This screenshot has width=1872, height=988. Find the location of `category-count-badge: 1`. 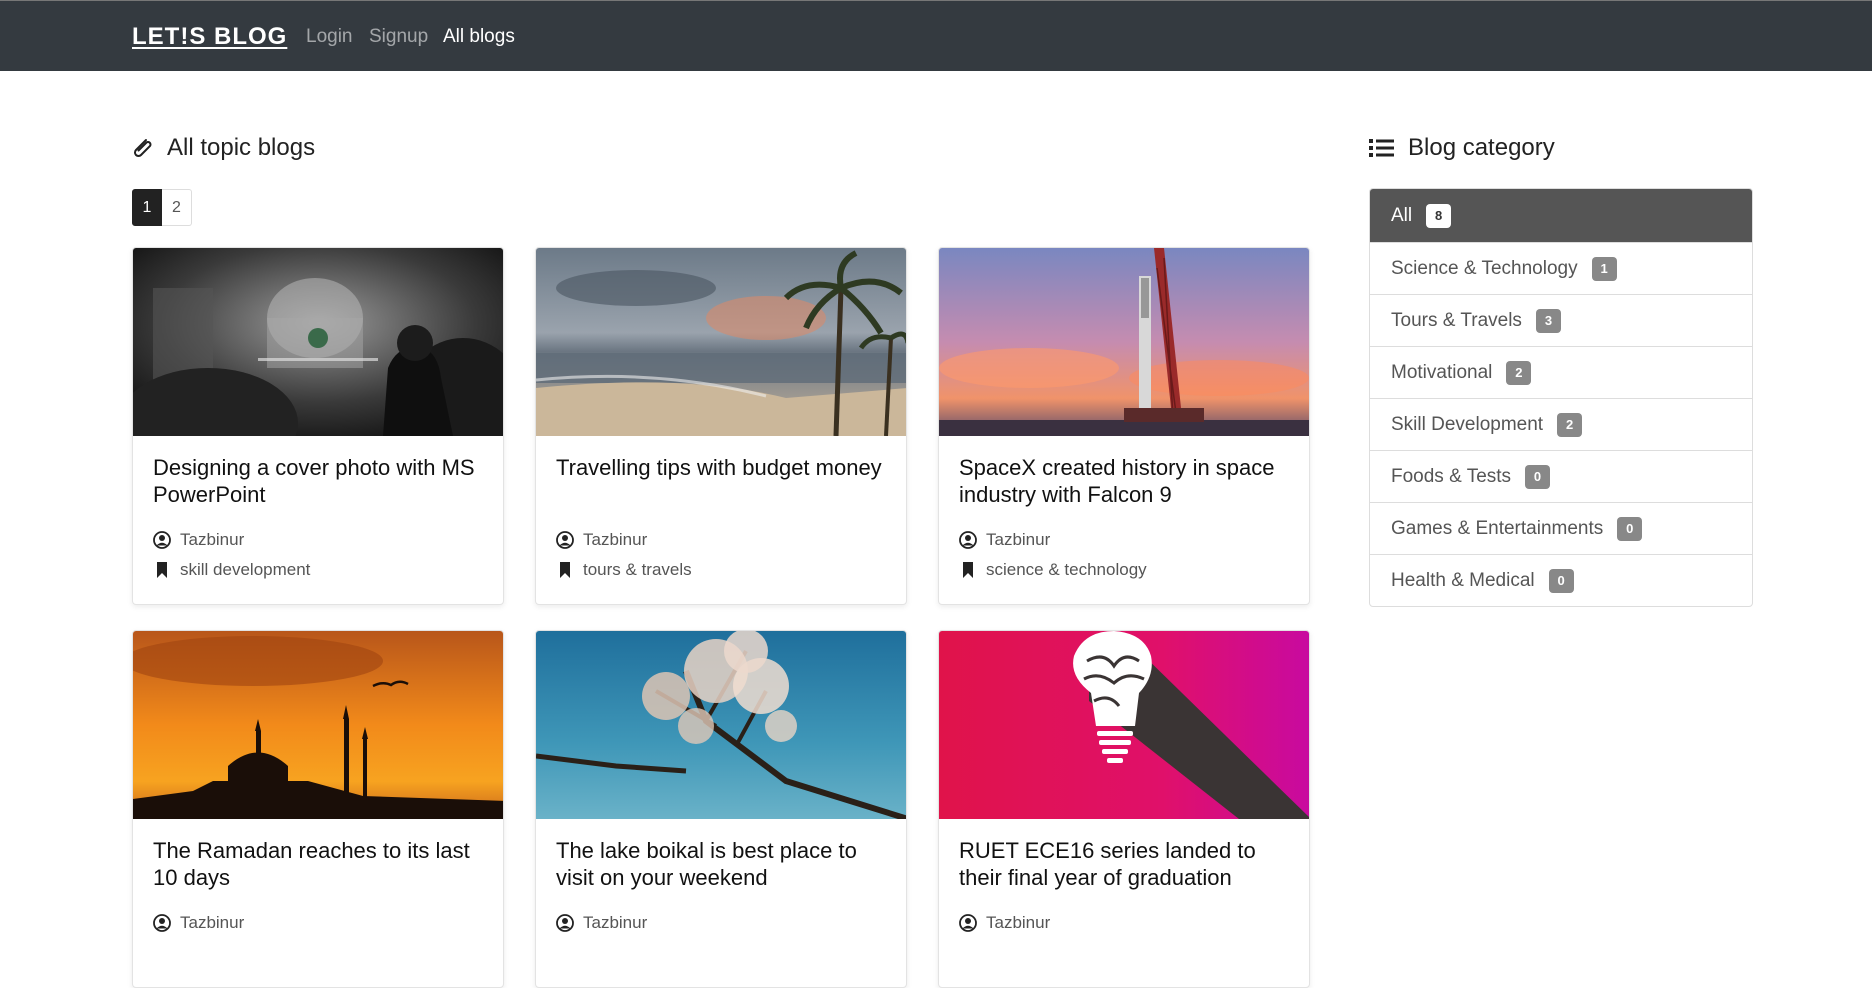

category-count-badge: 1 is located at coordinates (1604, 268).